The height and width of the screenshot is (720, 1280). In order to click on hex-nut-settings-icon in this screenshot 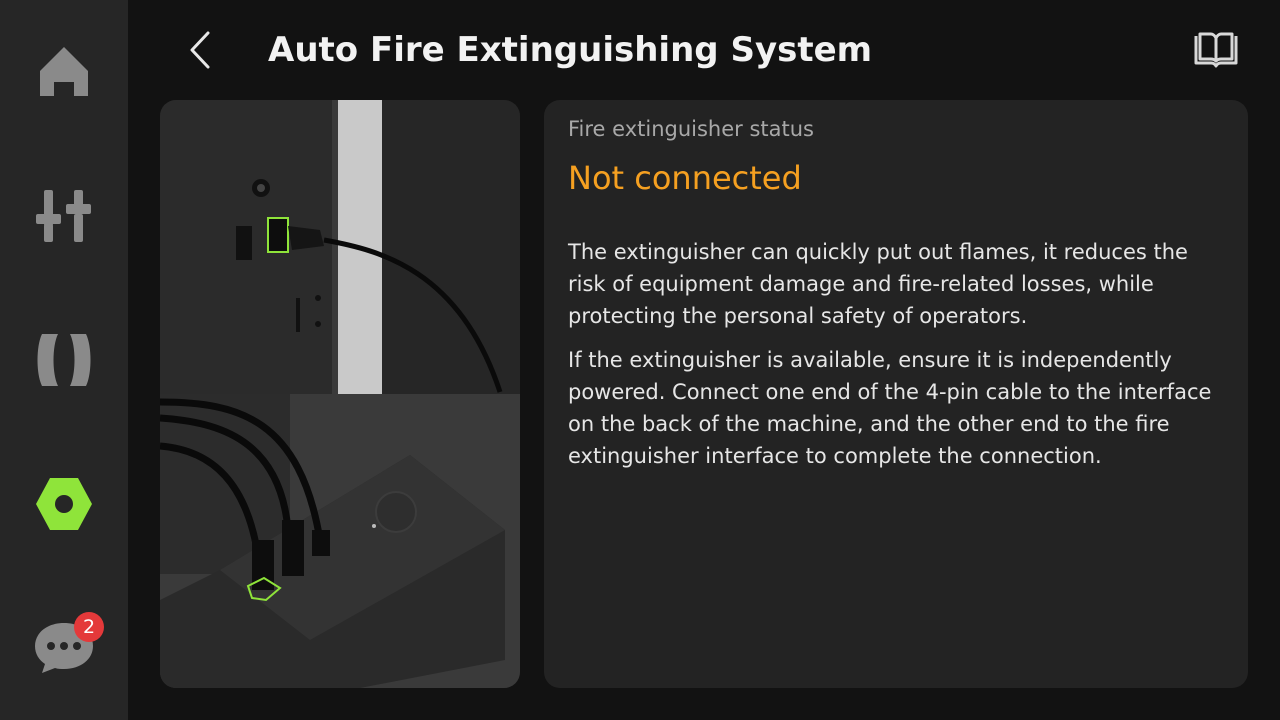, I will do `click(64, 504)`.